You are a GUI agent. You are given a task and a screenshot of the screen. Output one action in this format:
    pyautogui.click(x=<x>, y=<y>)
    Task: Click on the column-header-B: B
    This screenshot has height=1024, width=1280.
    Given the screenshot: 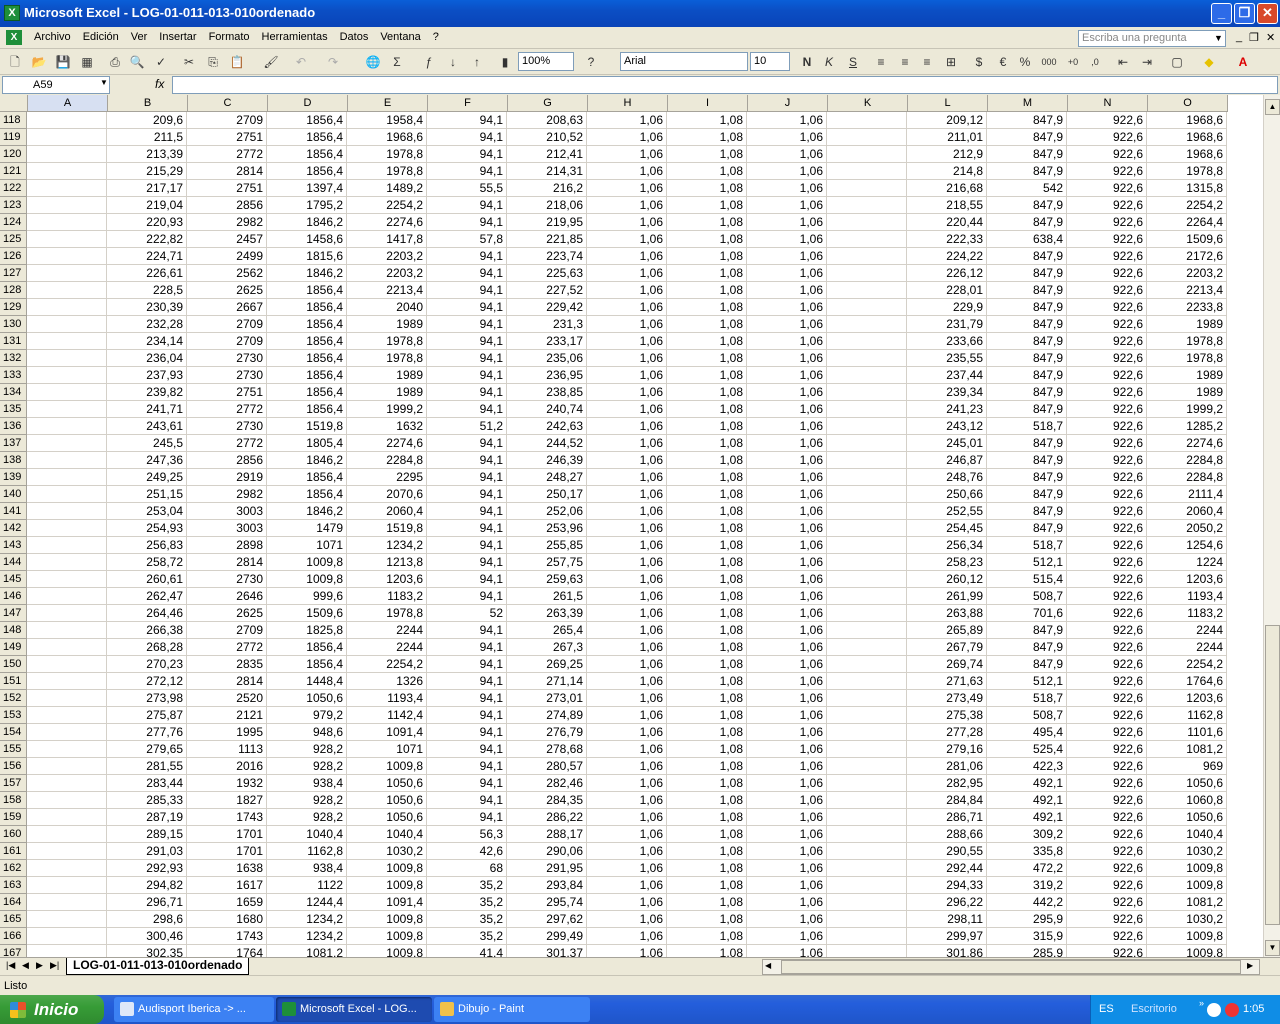 What is the action you would take?
    pyautogui.click(x=148, y=103)
    